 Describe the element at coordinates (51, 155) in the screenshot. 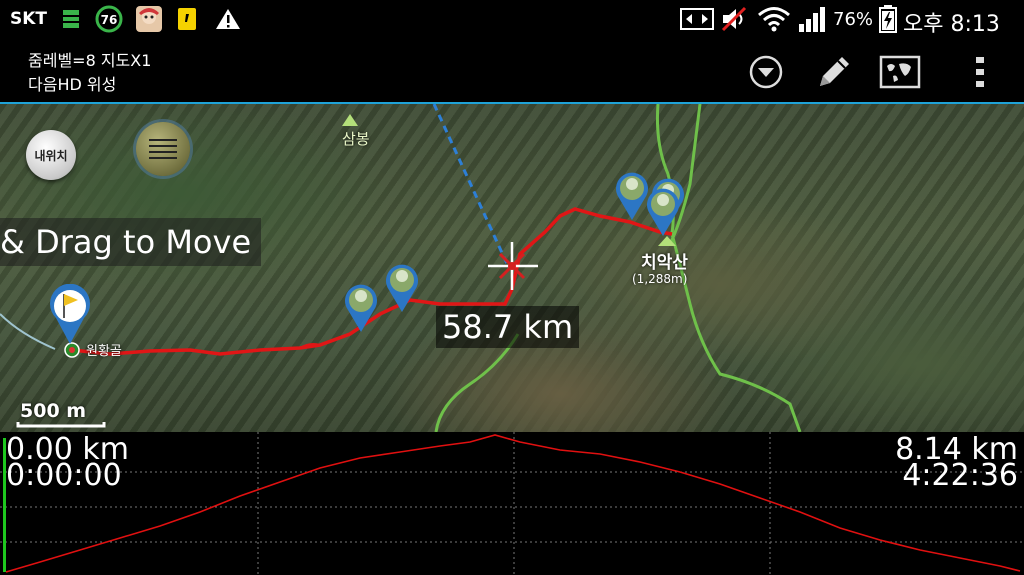

I see `my-location-button: 내위치` at that location.